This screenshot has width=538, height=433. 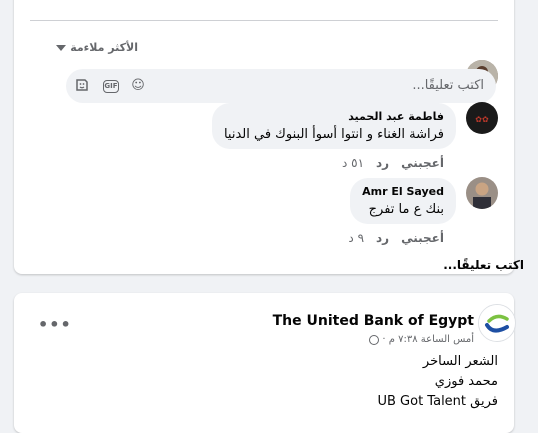 What do you see at coordinates (460, 361) in the screenshot?
I see `post-line-1: الشعر الساخر` at bounding box center [460, 361].